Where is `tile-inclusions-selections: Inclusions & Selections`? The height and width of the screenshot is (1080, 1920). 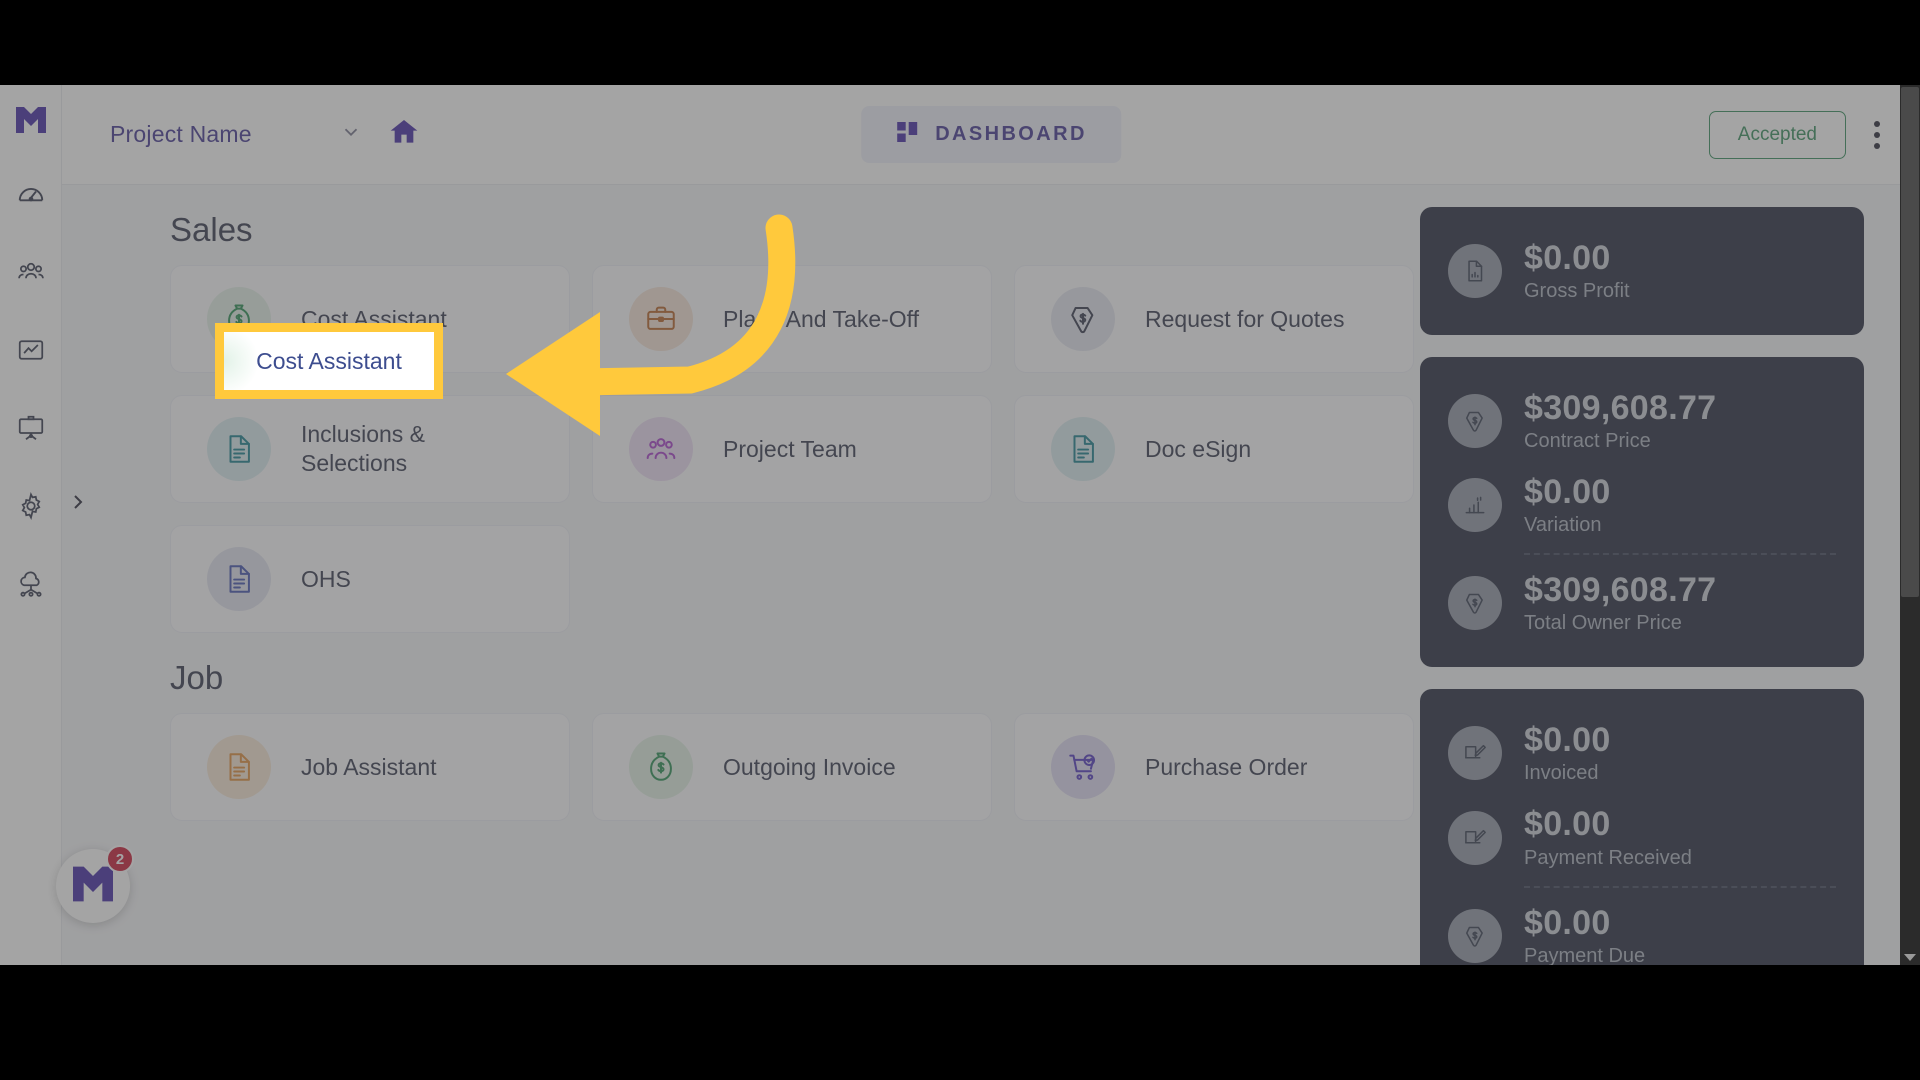
tile-inclusions-selections: Inclusions & Selections is located at coordinates (370, 449).